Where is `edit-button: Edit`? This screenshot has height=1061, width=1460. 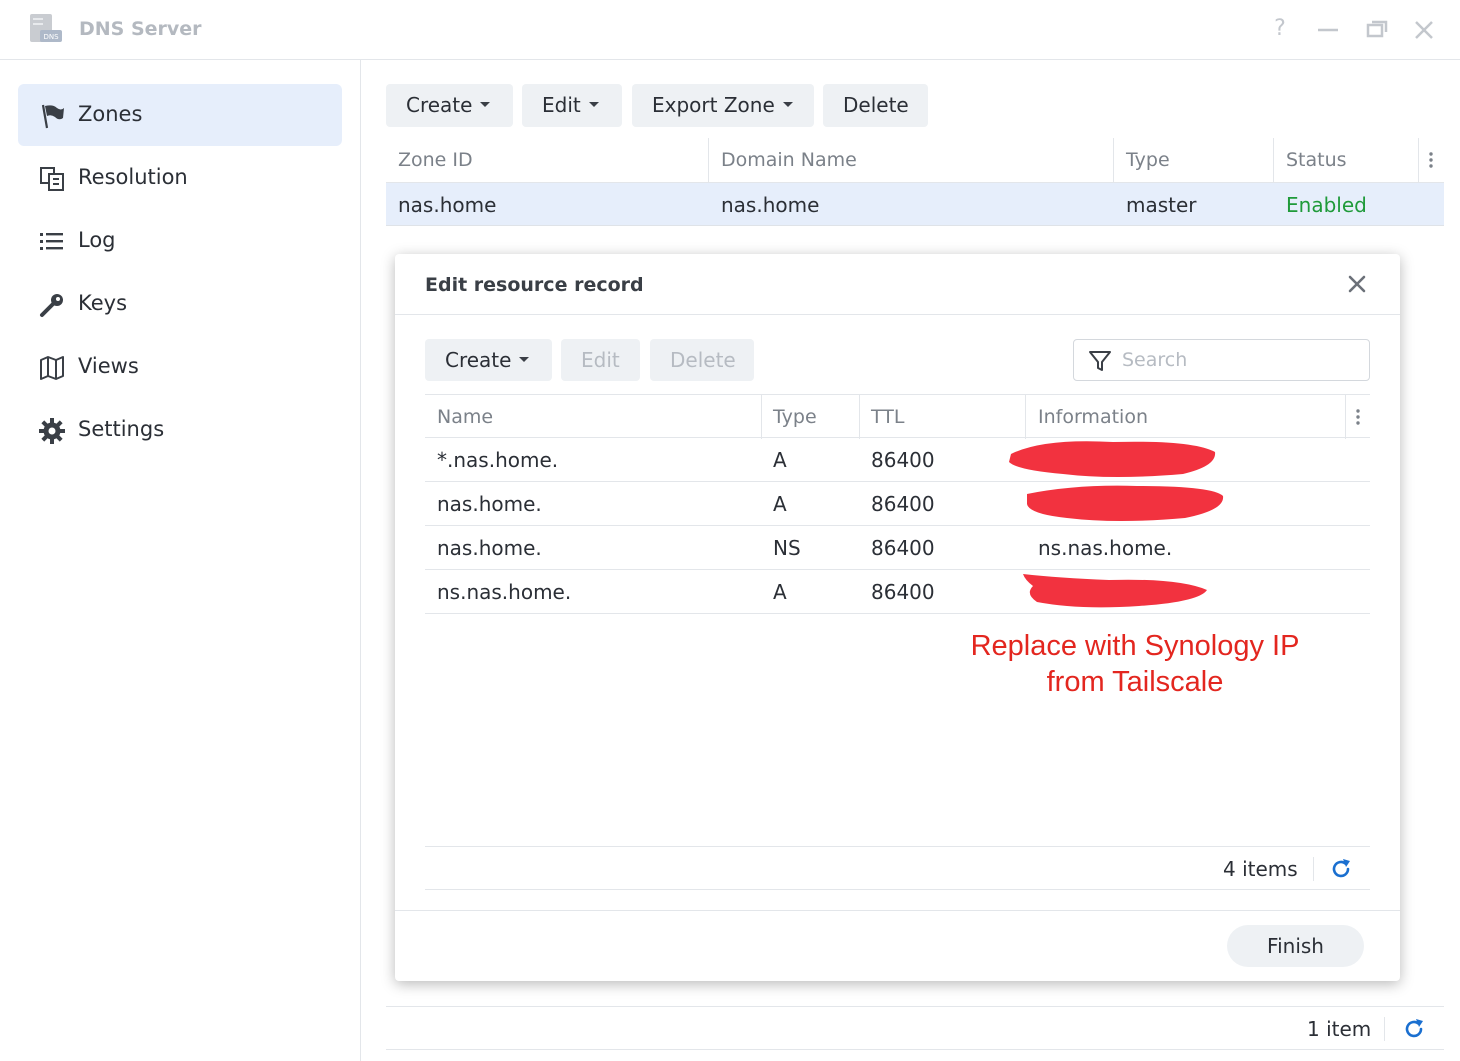 edit-button: Edit is located at coordinates (572, 105).